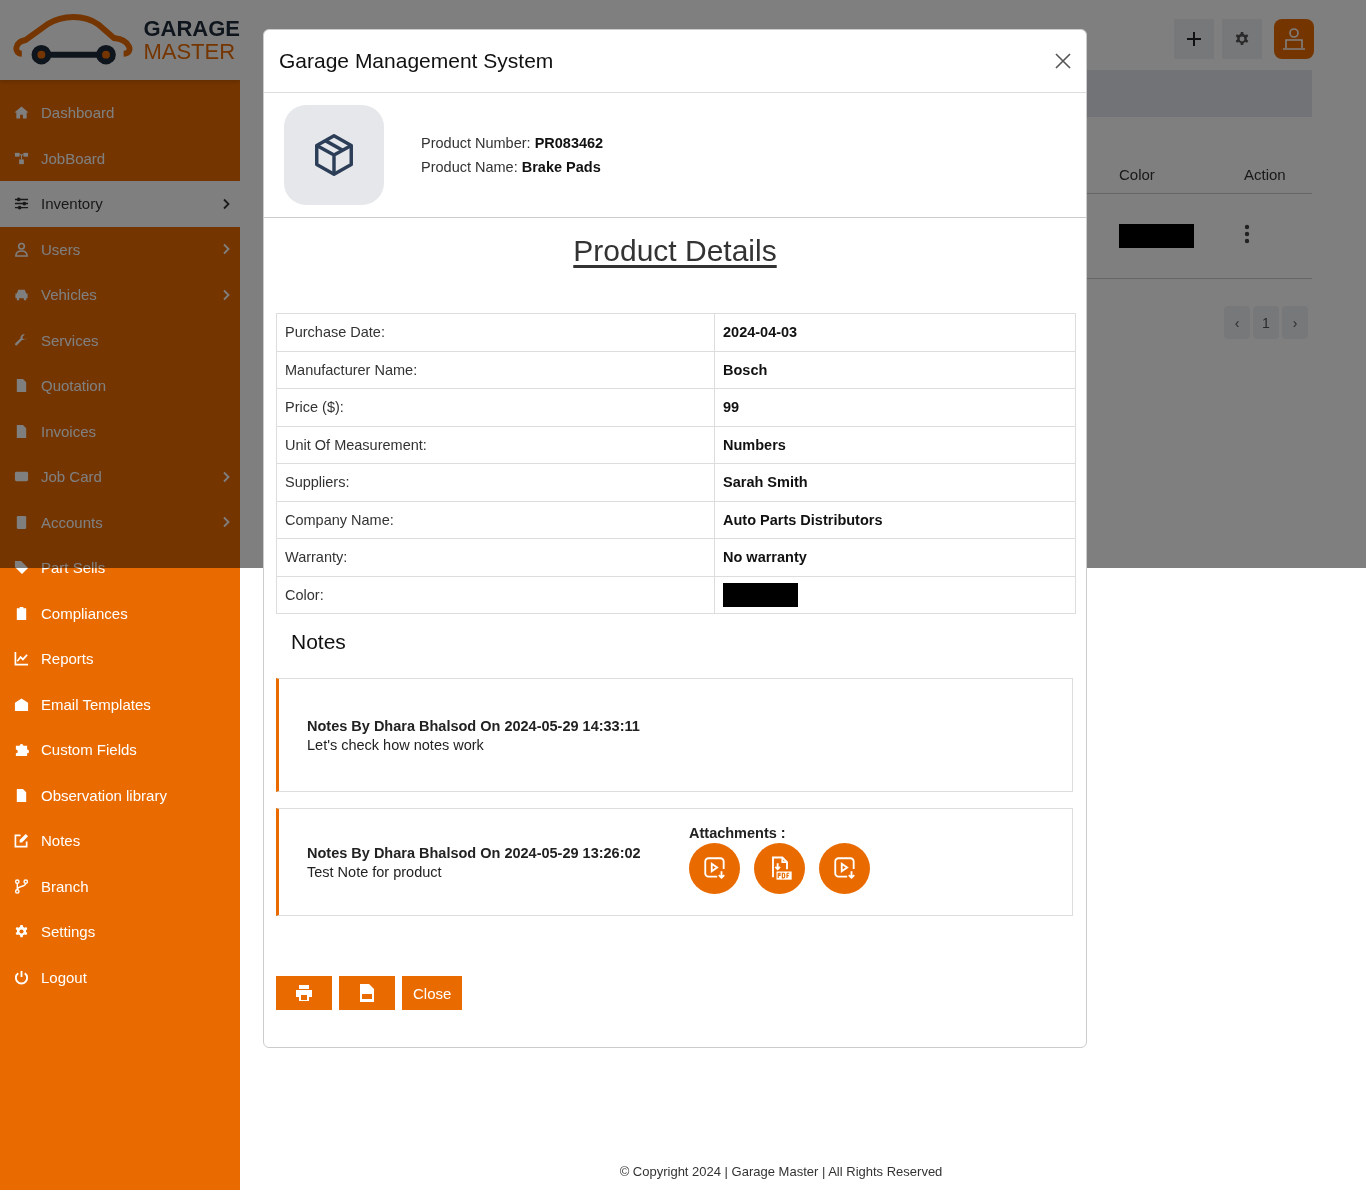 The height and width of the screenshot is (1190, 1366). What do you see at coordinates (1063, 61) in the screenshot?
I see `close-icon` at bounding box center [1063, 61].